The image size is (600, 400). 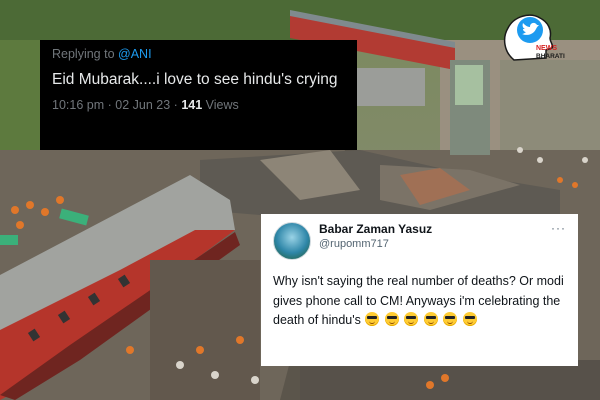 What do you see at coordinates (198, 54) in the screenshot?
I see `replying-to-line: Replying to @ANI` at bounding box center [198, 54].